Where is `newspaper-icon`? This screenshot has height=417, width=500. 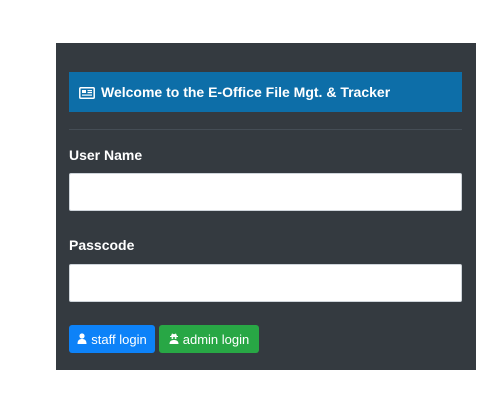 newspaper-icon is located at coordinates (87, 92).